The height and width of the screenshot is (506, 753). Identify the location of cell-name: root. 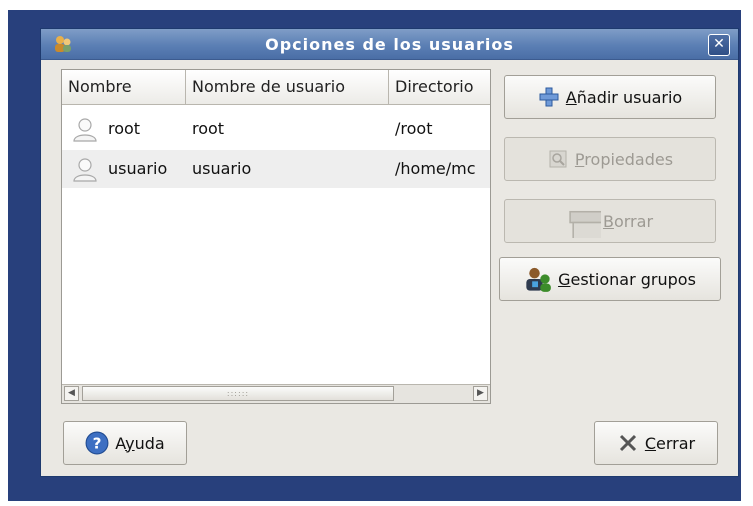
(124, 128).